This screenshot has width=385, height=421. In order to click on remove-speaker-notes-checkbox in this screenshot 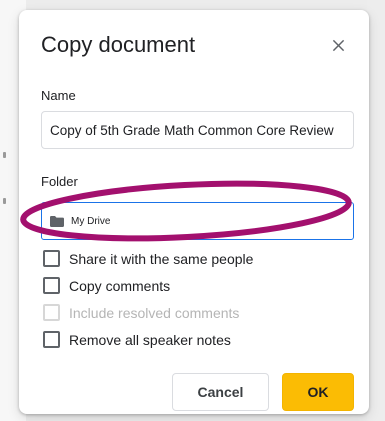, I will do `click(51, 339)`.